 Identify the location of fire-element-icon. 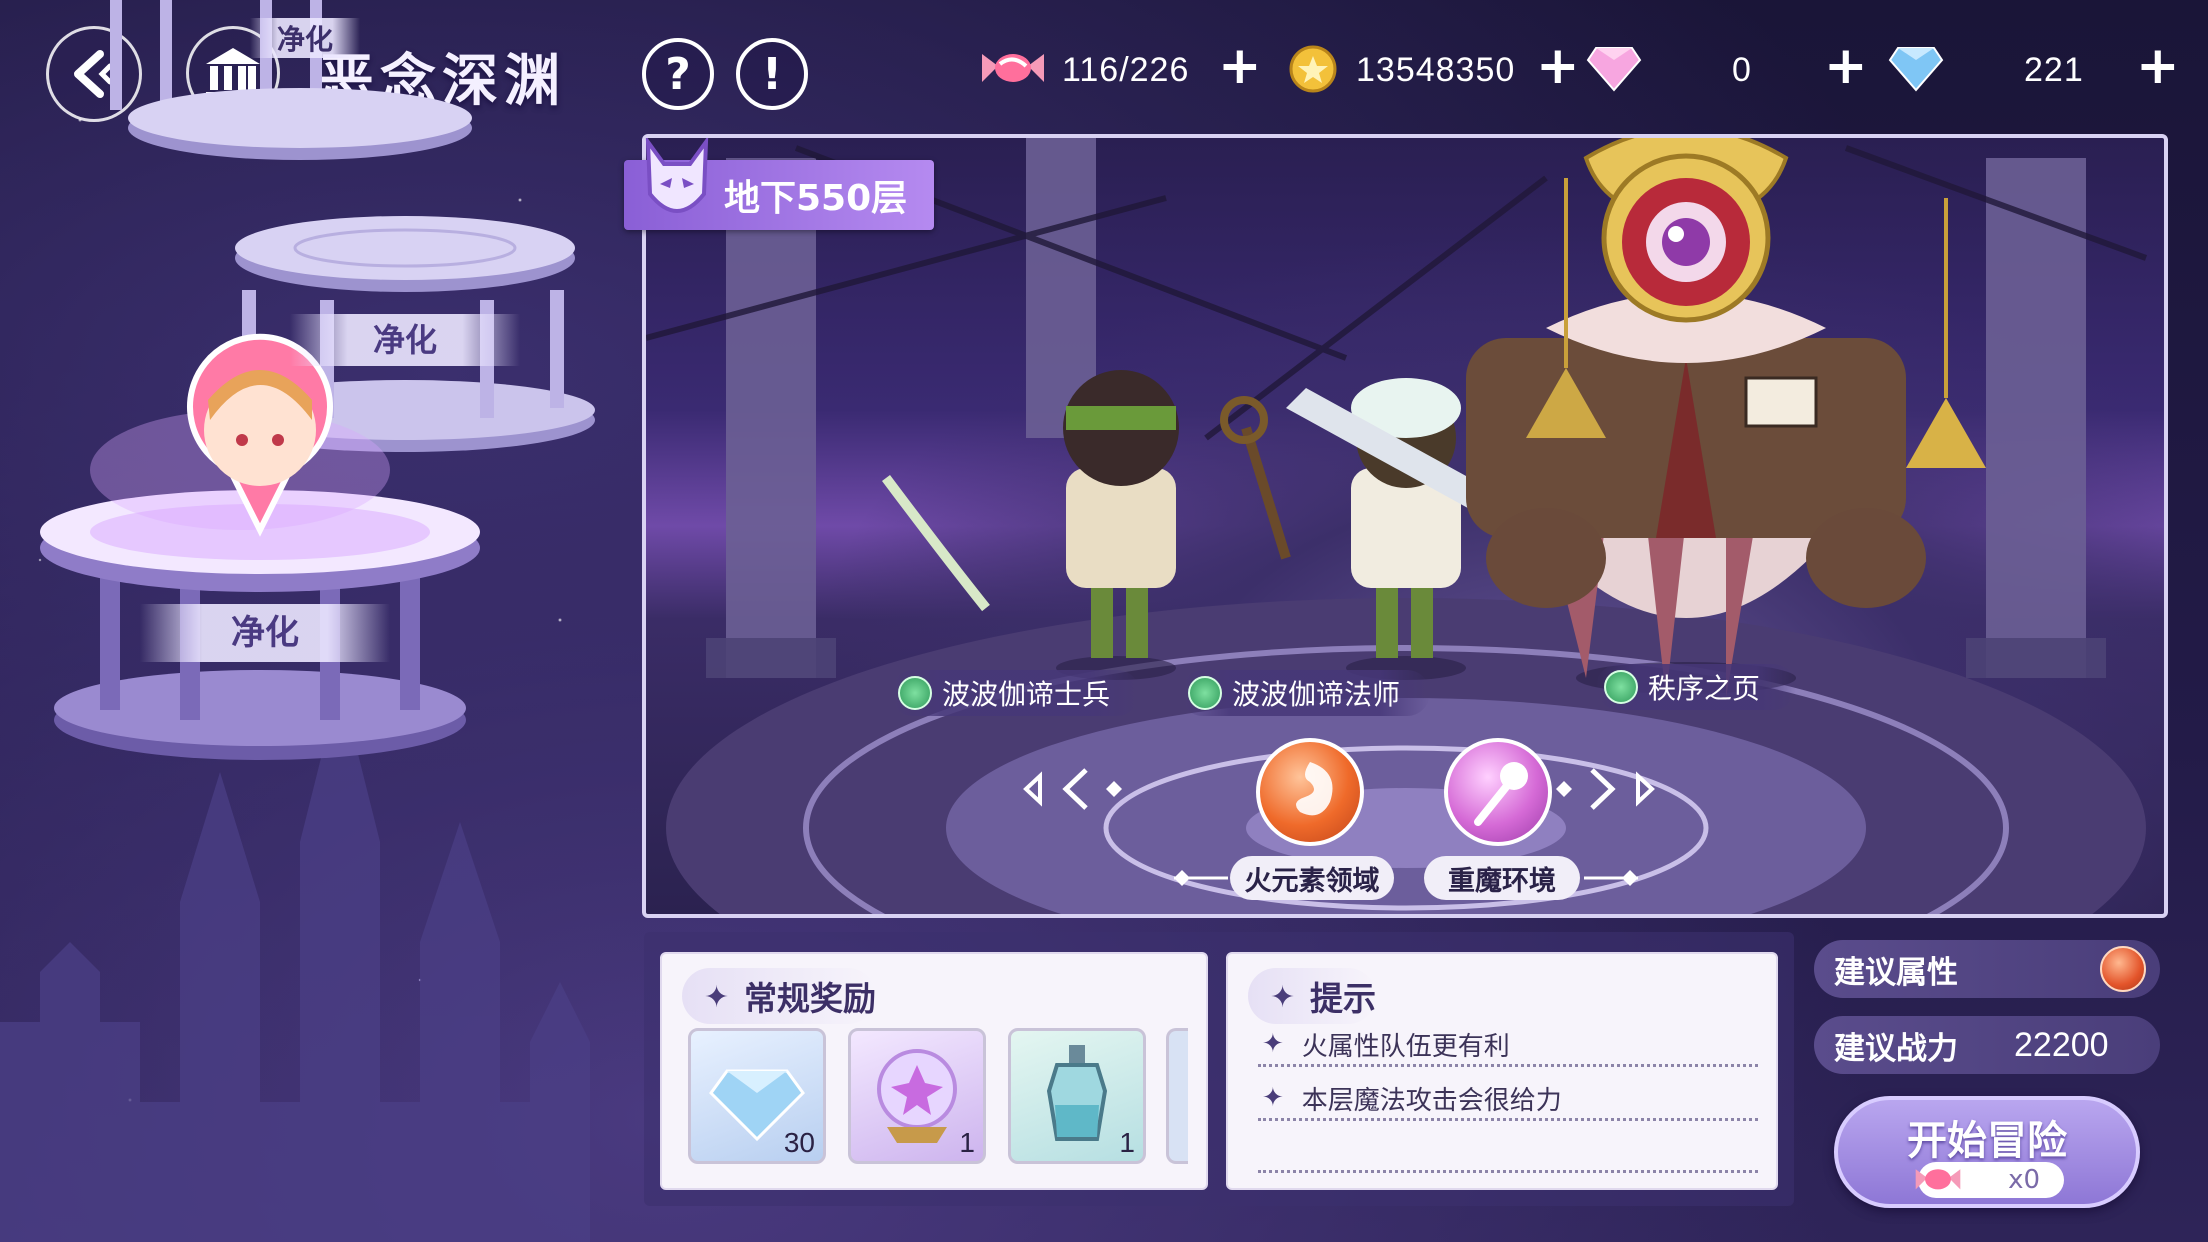
(2123, 969).